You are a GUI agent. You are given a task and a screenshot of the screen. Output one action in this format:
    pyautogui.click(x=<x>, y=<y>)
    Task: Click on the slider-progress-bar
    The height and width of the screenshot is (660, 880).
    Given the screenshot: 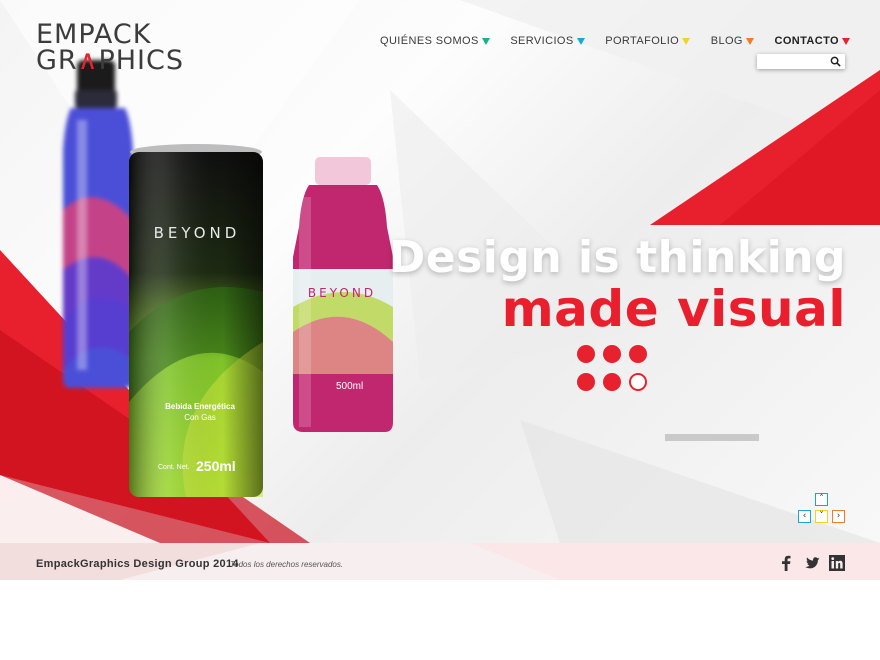 What is the action you would take?
    pyautogui.click(x=712, y=437)
    